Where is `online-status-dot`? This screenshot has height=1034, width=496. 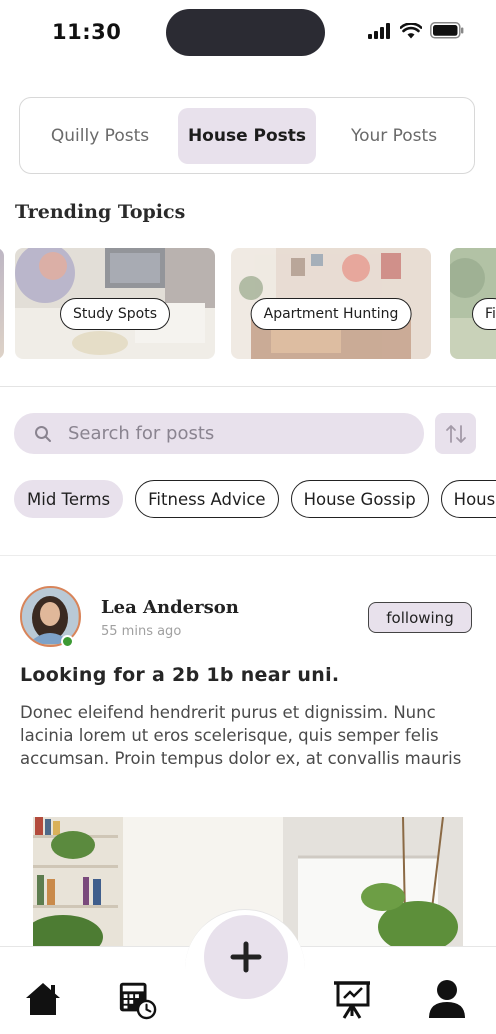 online-status-dot is located at coordinates (67, 641).